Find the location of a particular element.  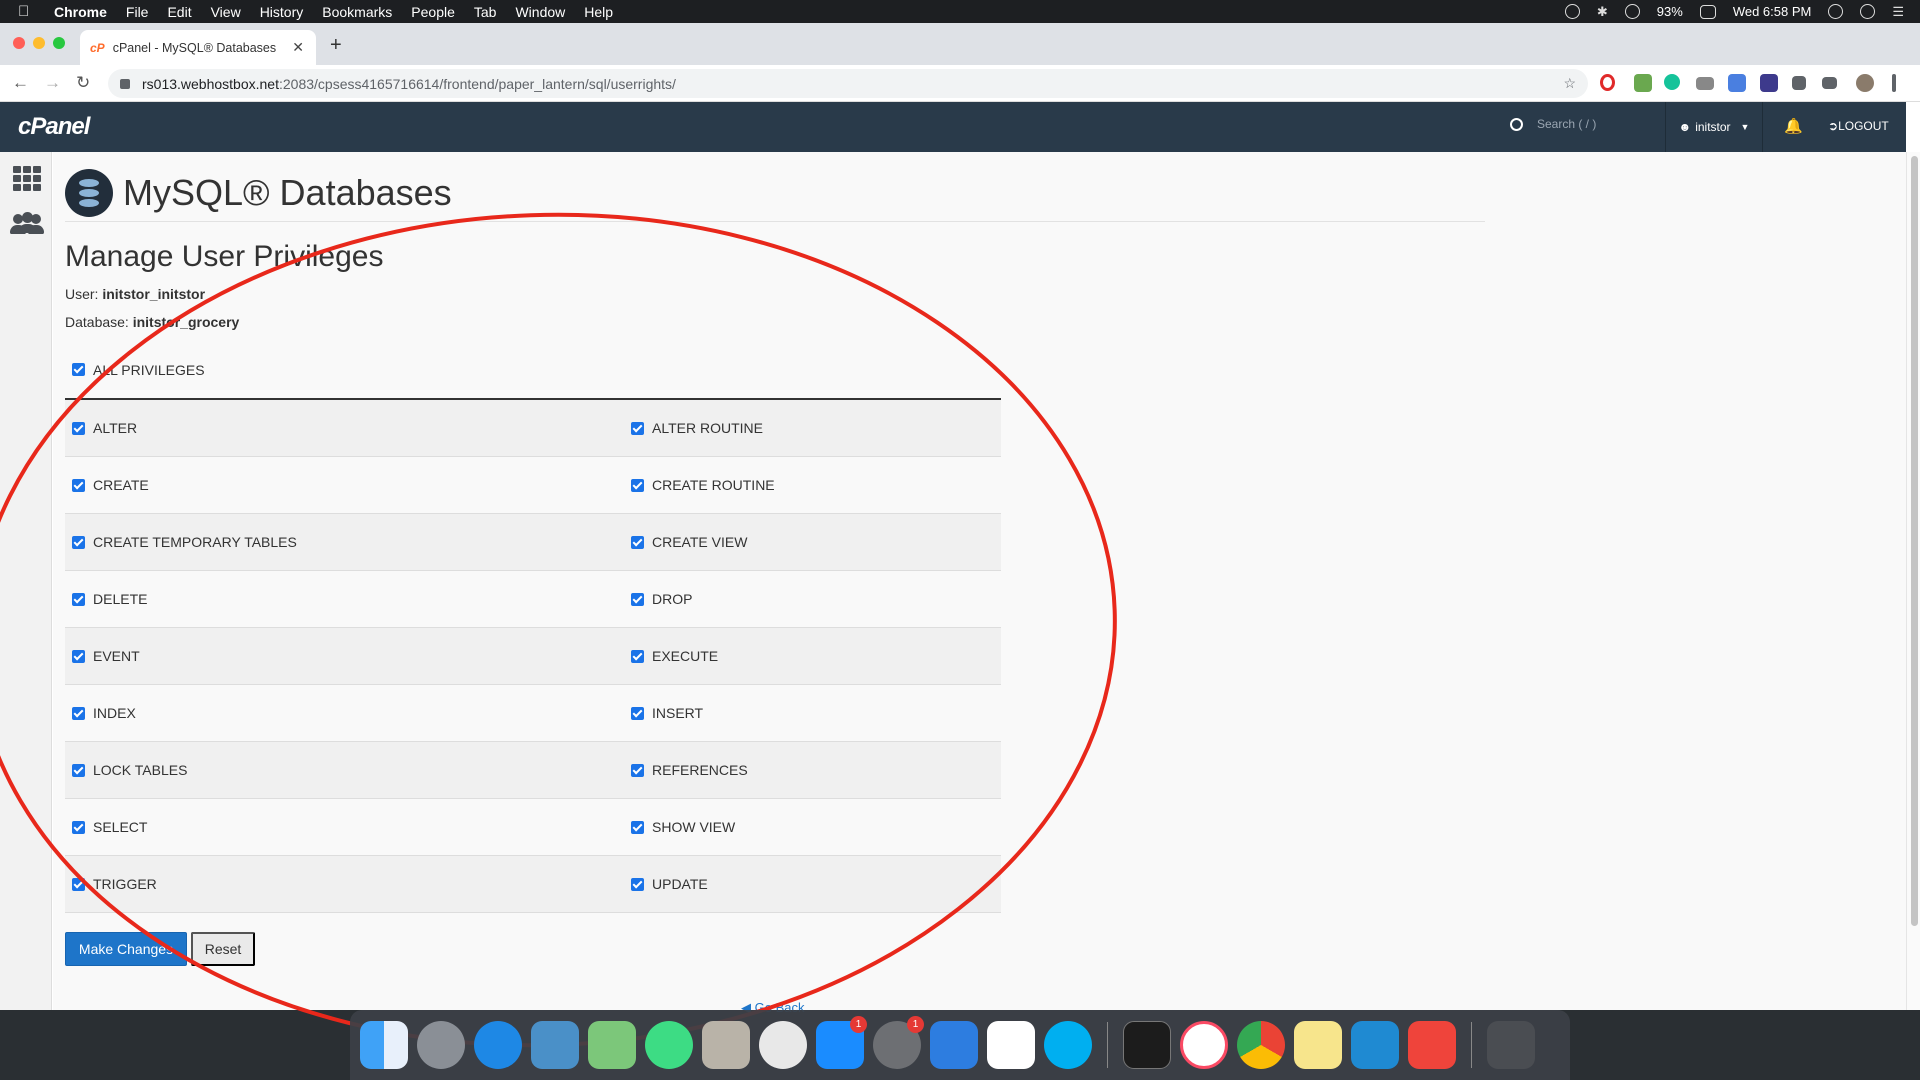

privilege-show-view: SHOW VIEW is located at coordinates (812, 827).